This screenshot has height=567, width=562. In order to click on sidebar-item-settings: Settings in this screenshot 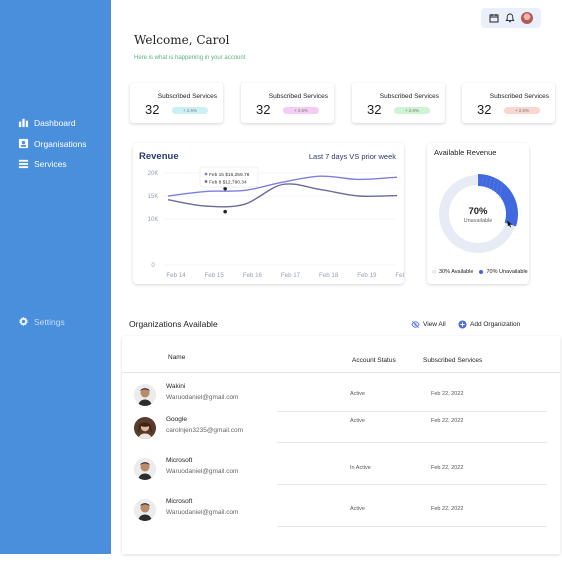, I will do `click(41, 321)`.